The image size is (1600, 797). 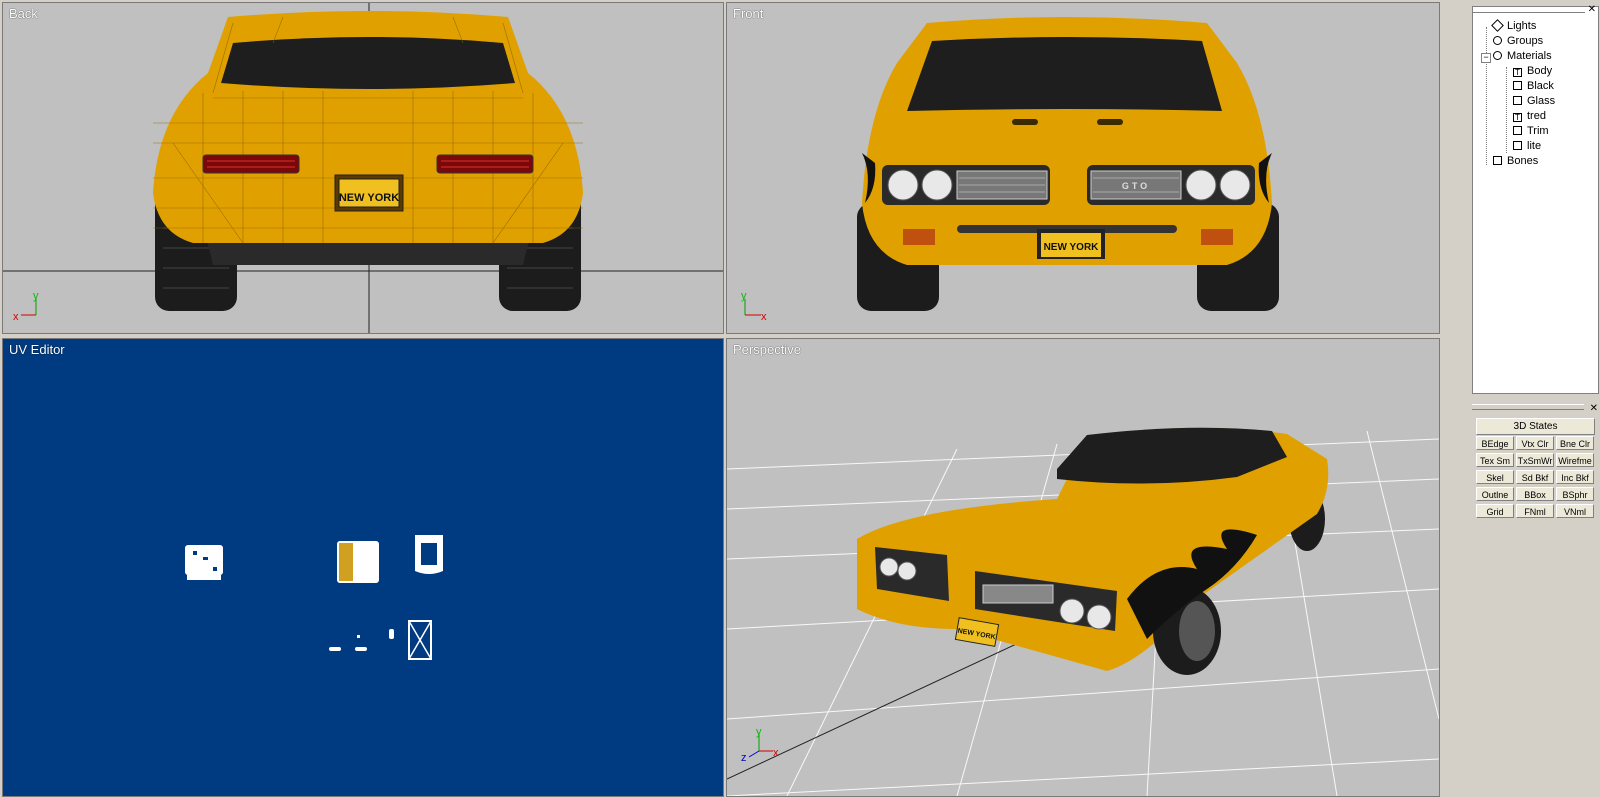 What do you see at coordinates (1575, 443) in the screenshot?
I see `state-button-bne-clr: Bne Clr` at bounding box center [1575, 443].